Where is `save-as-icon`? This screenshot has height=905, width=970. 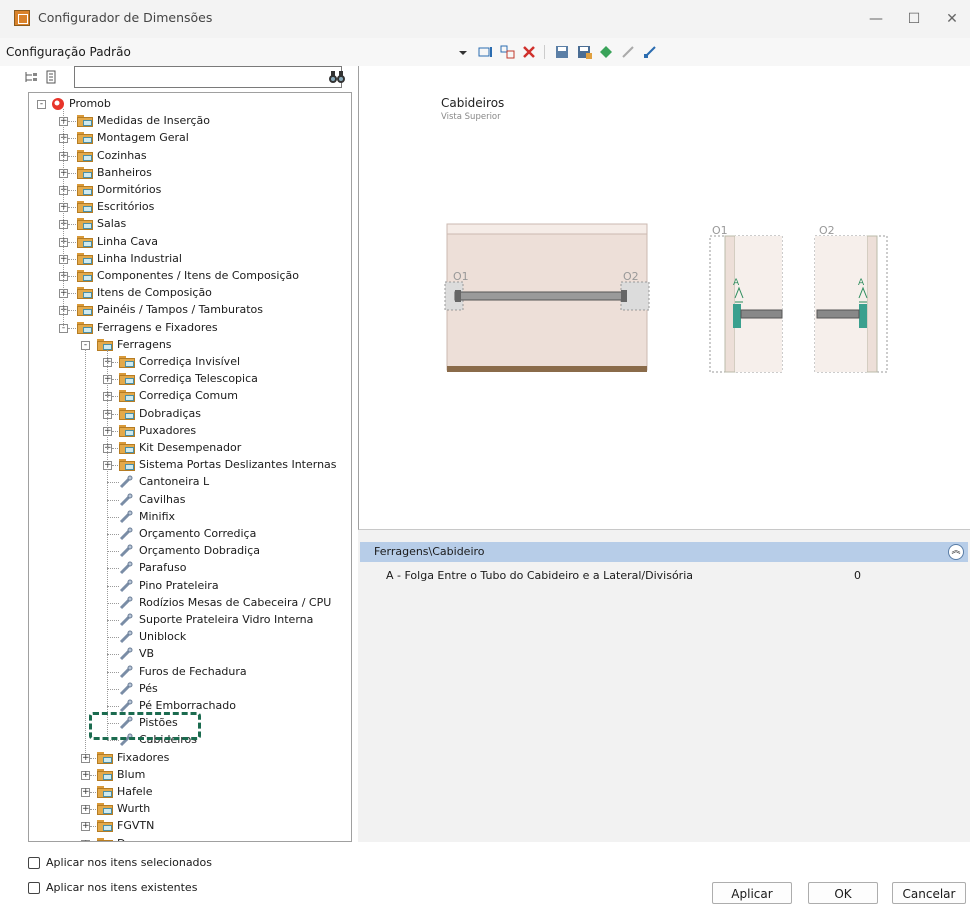 save-as-icon is located at coordinates (584, 52).